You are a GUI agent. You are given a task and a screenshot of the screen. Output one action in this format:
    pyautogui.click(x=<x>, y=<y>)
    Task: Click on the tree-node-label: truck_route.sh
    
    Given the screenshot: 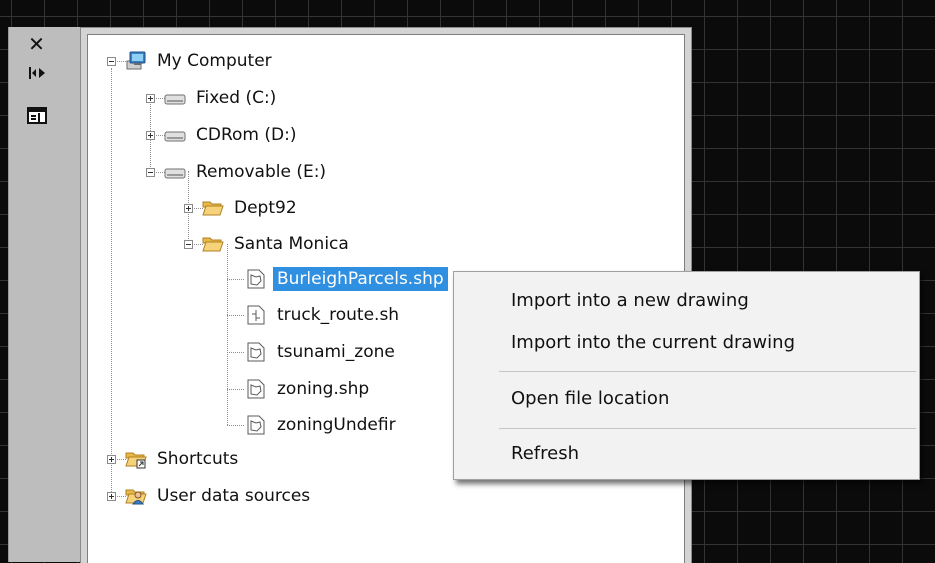 What is the action you would take?
    pyautogui.click(x=338, y=315)
    